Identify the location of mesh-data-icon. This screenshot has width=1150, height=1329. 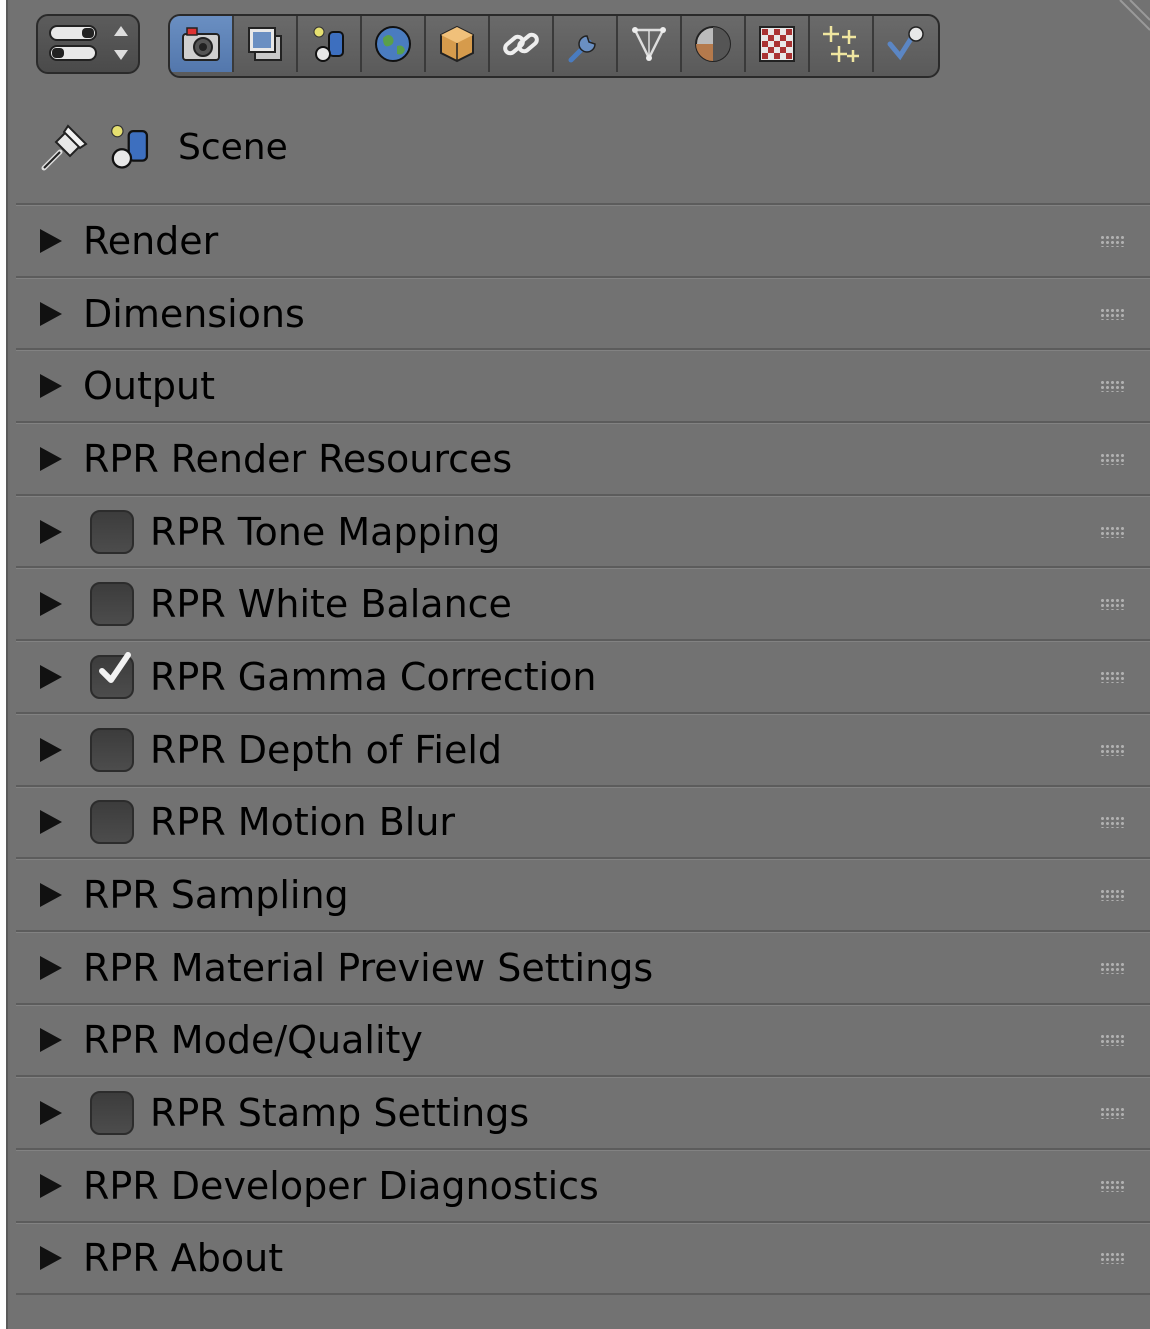
(649, 44).